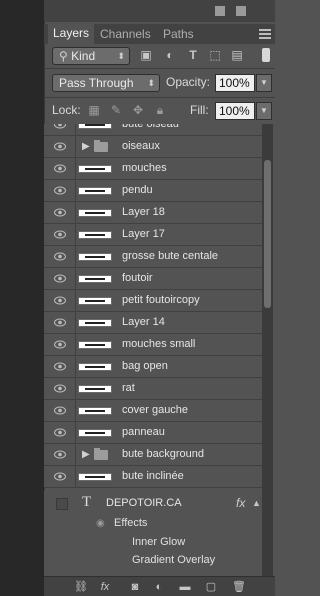  What do you see at coordinates (131, 523) in the screenshot?
I see `effects-label: Effects` at bounding box center [131, 523].